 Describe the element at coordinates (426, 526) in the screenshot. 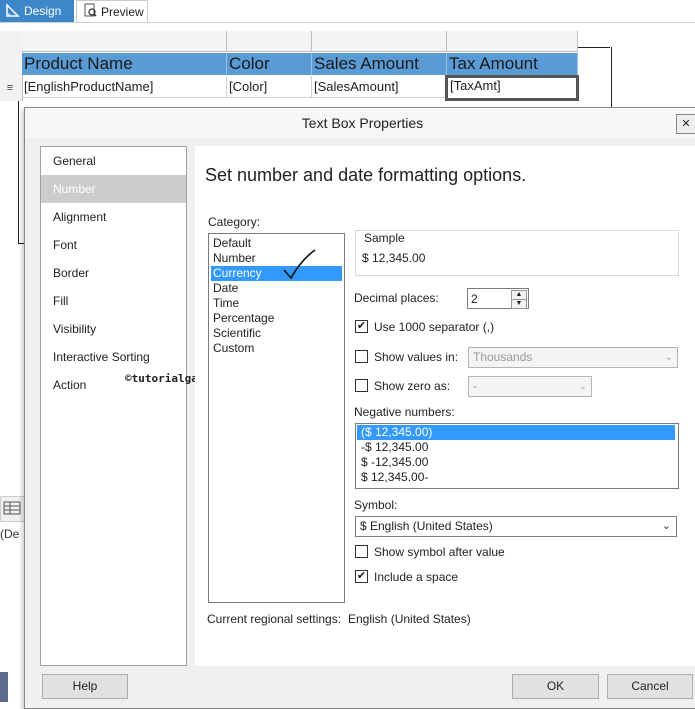

I see `symbol-value: $ English (United States)` at that location.